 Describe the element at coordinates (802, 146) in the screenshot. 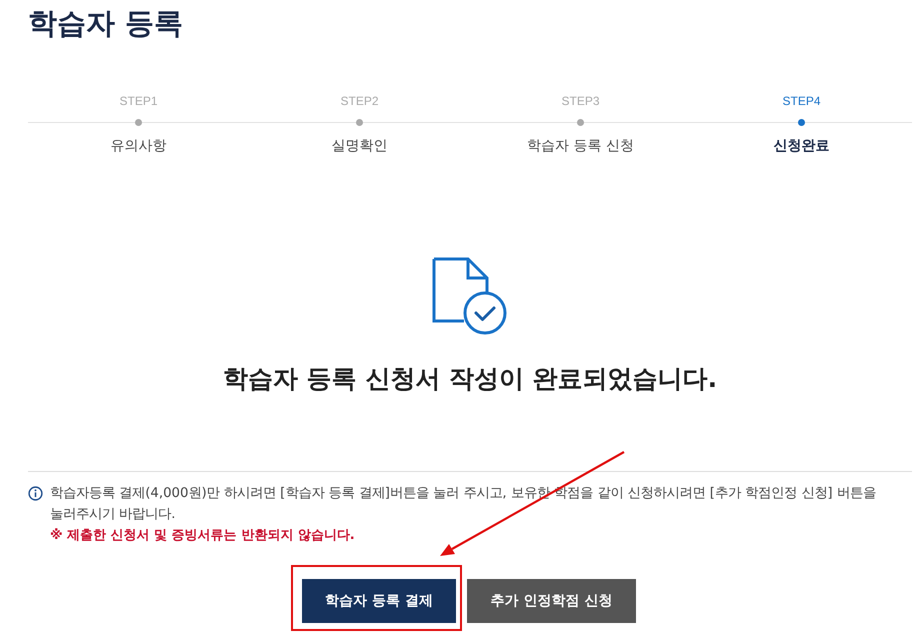

I see `step-name: 신청완료` at that location.